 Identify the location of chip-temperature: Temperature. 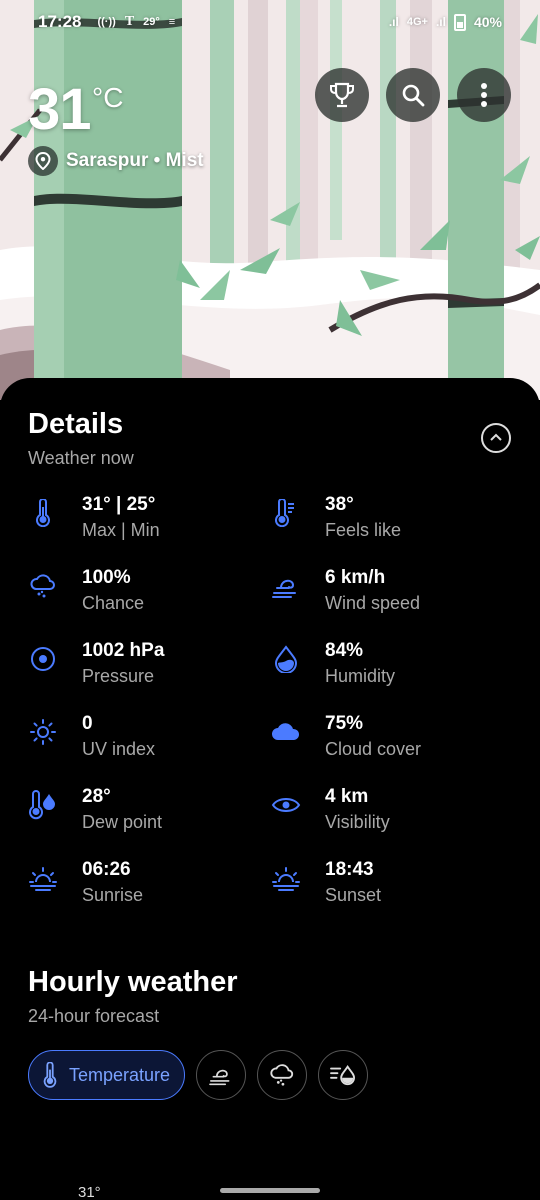
(107, 1075).